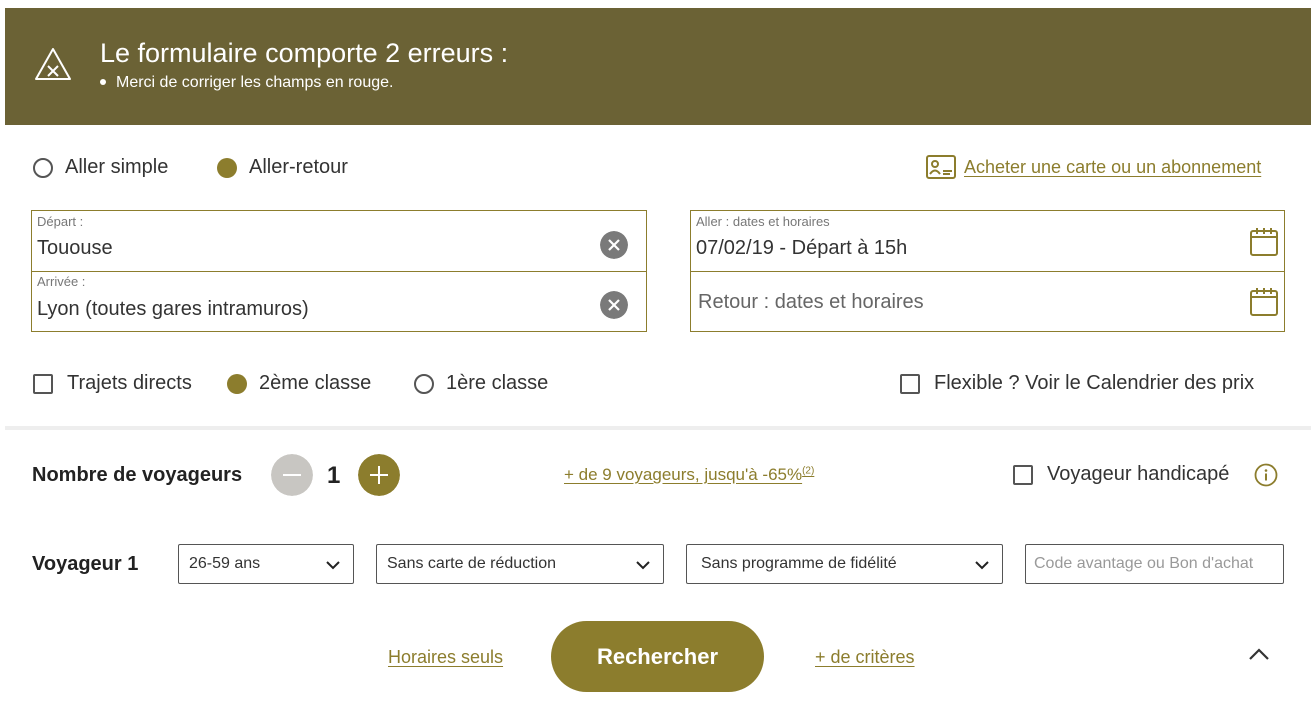 The height and width of the screenshot is (723, 1316). What do you see at coordinates (339, 301) in the screenshot?
I see `arrival-field: Arrivée : Lyon (toutes gares intramuros)` at bounding box center [339, 301].